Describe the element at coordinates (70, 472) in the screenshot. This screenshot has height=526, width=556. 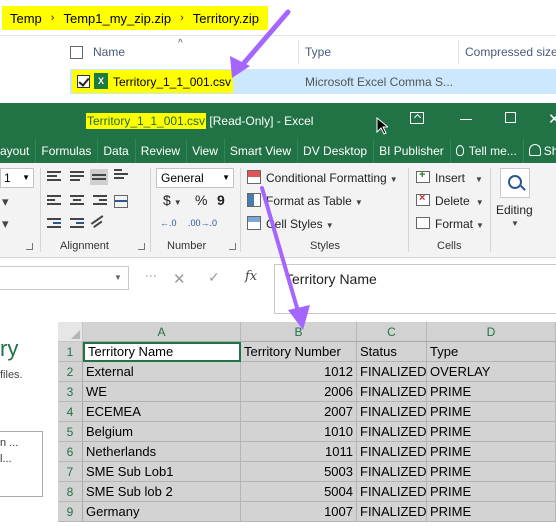
I see `row-header: 7` at that location.